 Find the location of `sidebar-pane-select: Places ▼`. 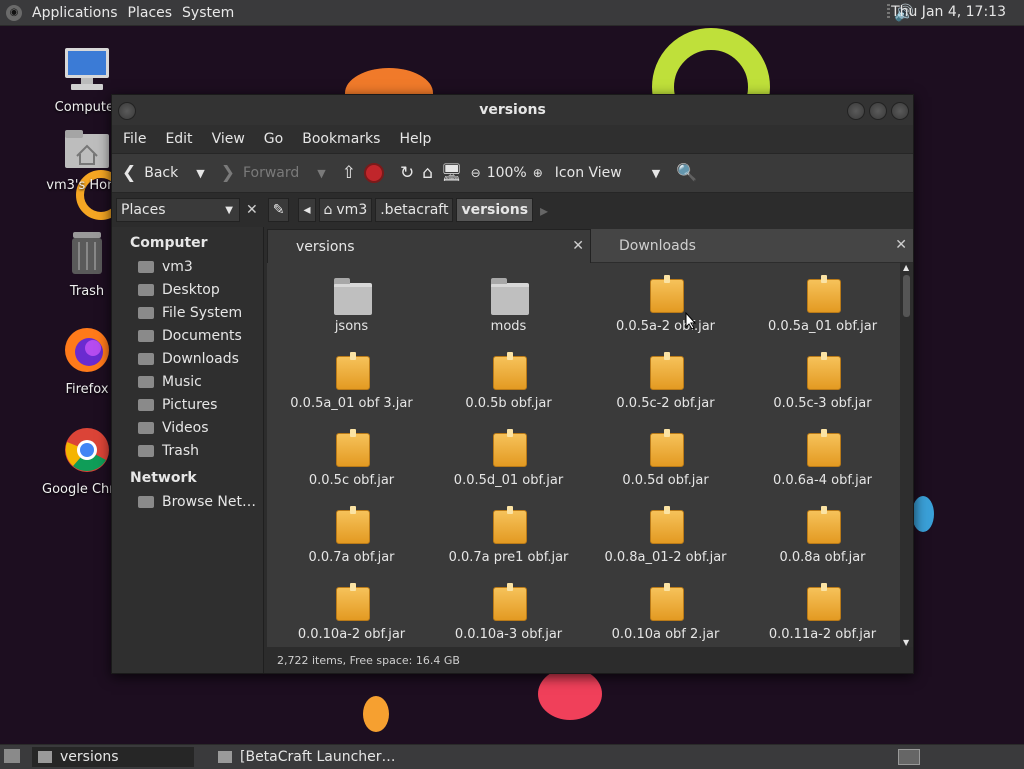

sidebar-pane-select: Places ▼ is located at coordinates (178, 210).